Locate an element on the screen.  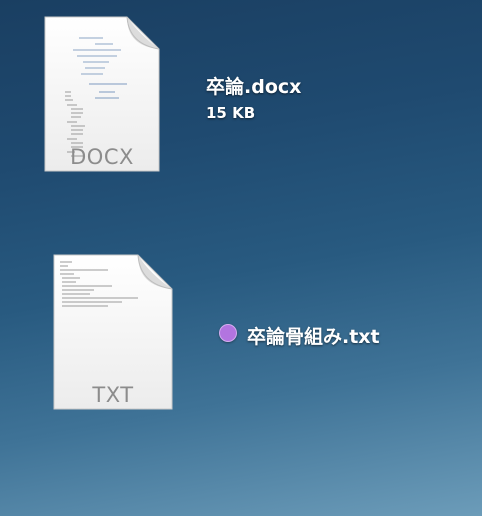
docx-document-icon: DOCX is located at coordinates (102, 94).